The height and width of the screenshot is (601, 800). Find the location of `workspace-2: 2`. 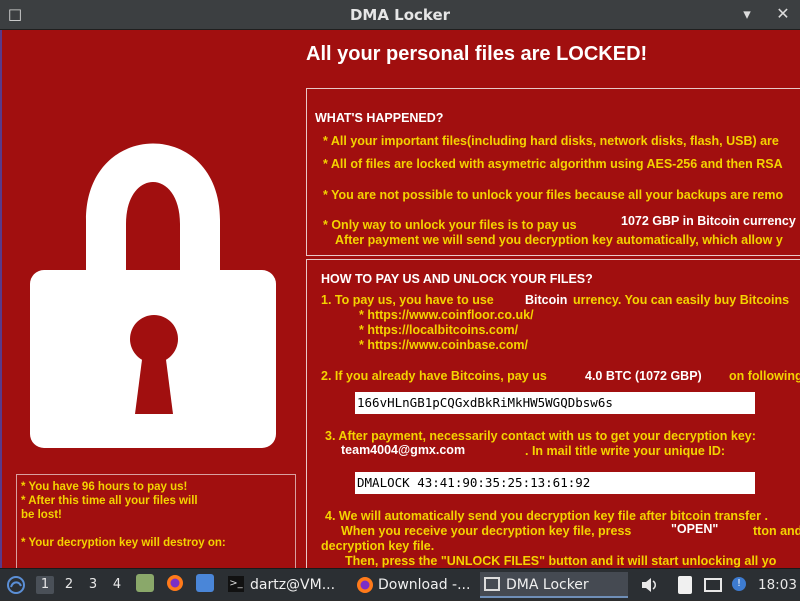

workspace-2: 2 is located at coordinates (69, 585).